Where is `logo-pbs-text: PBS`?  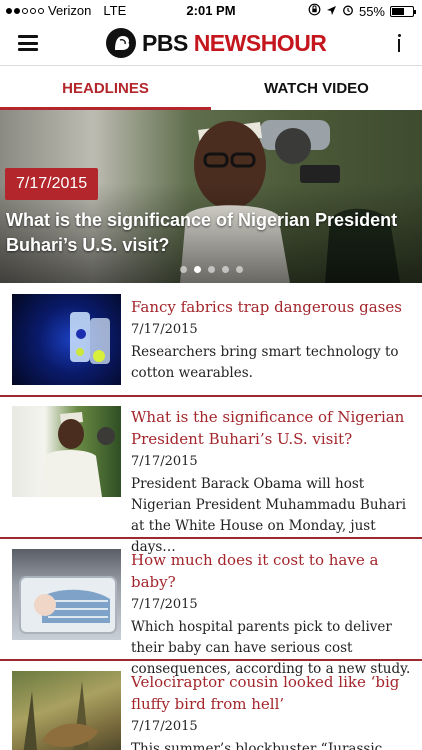 logo-pbs-text: PBS is located at coordinates (165, 43).